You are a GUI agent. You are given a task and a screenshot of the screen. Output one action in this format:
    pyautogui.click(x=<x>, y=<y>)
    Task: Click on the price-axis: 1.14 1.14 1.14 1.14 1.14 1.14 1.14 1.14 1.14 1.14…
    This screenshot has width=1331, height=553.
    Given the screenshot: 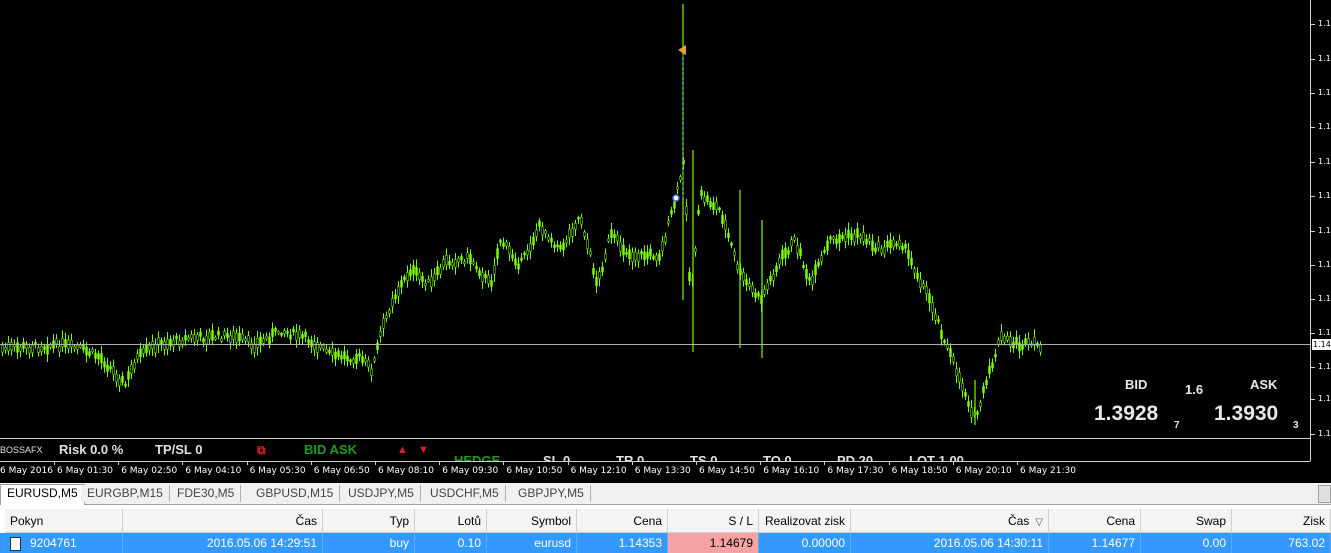 What is the action you would take?
    pyautogui.click(x=1320, y=230)
    